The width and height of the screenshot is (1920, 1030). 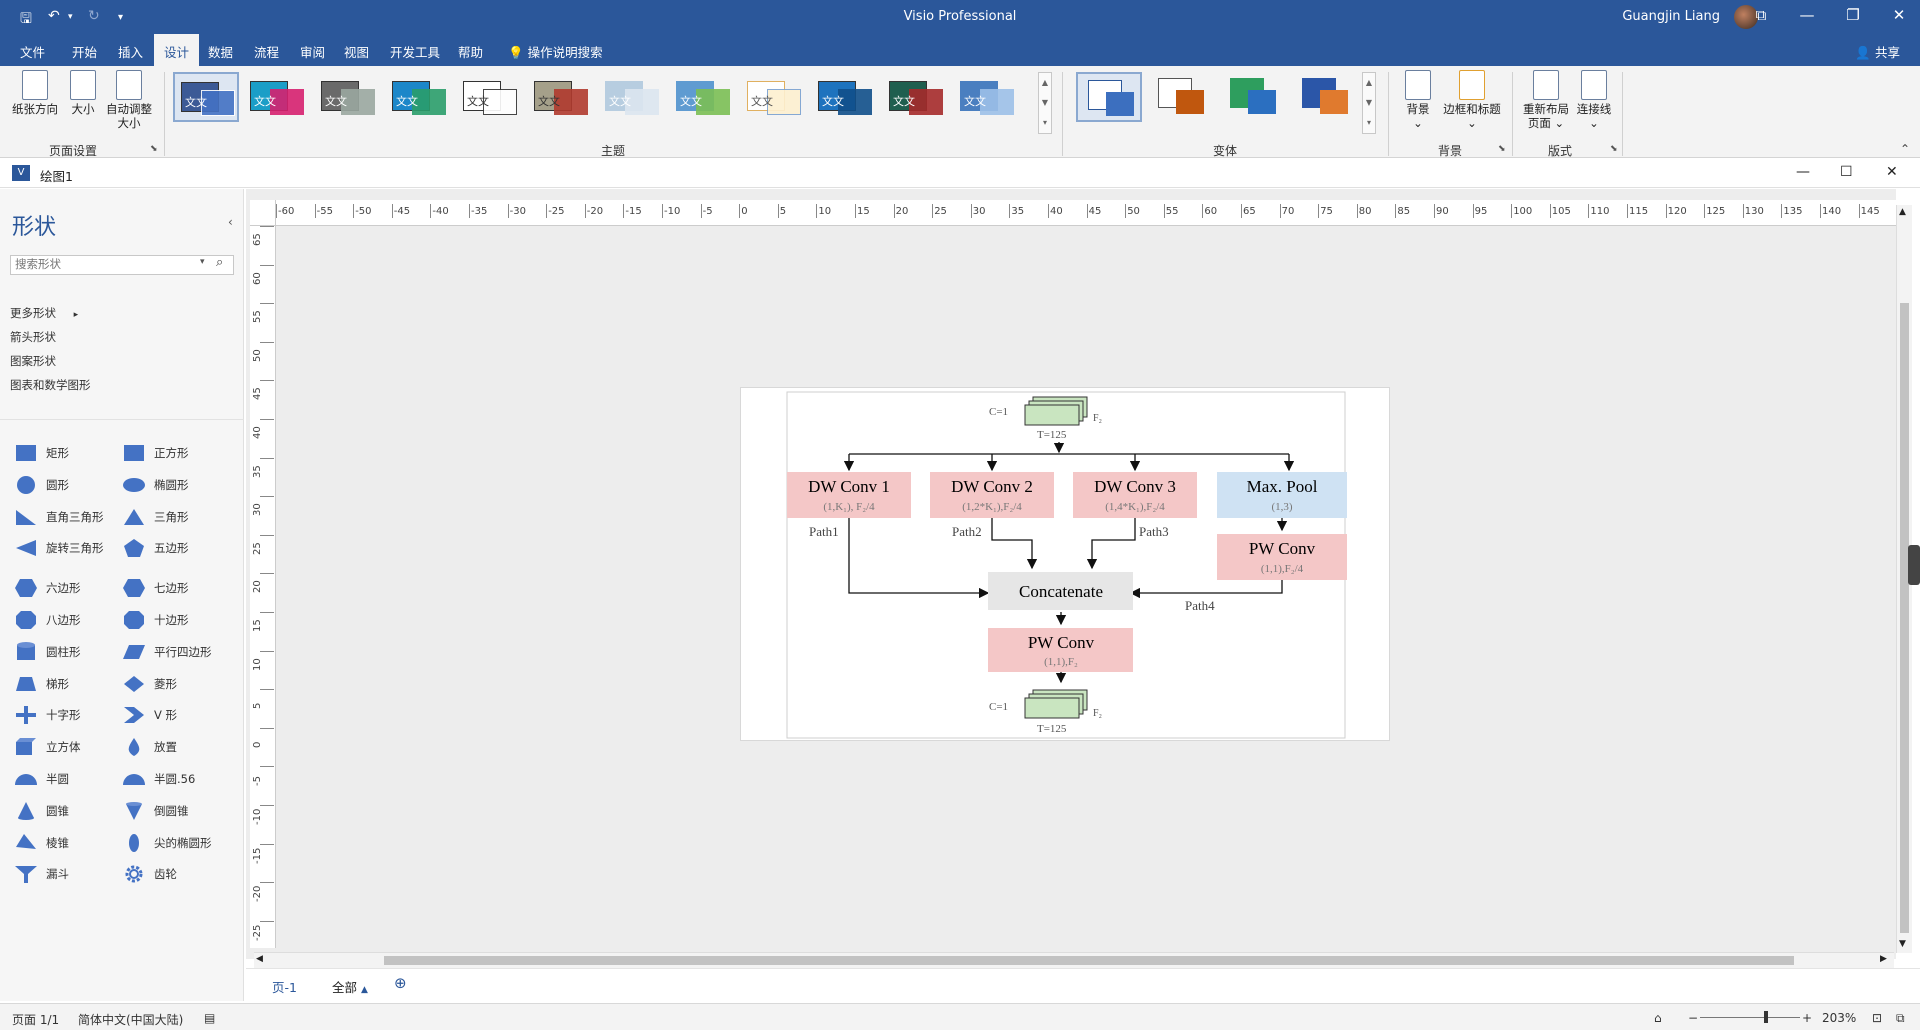 What do you see at coordinates (44, 313) in the screenshot?
I see `stencil-more-shapes: 更多形状 ▸` at bounding box center [44, 313].